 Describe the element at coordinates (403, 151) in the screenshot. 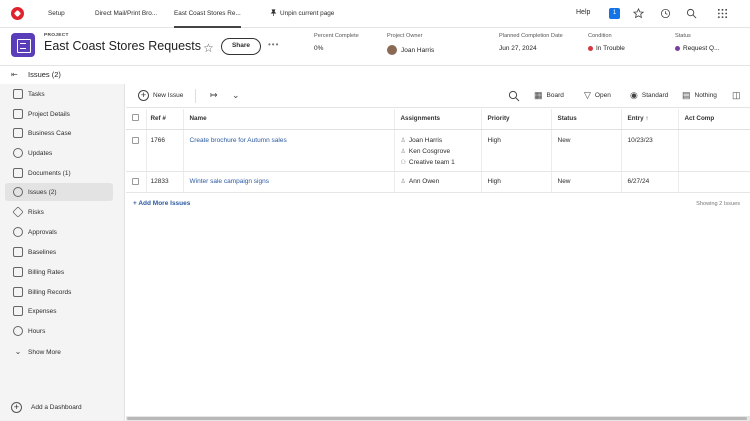

I see `user-icon: ♙` at that location.